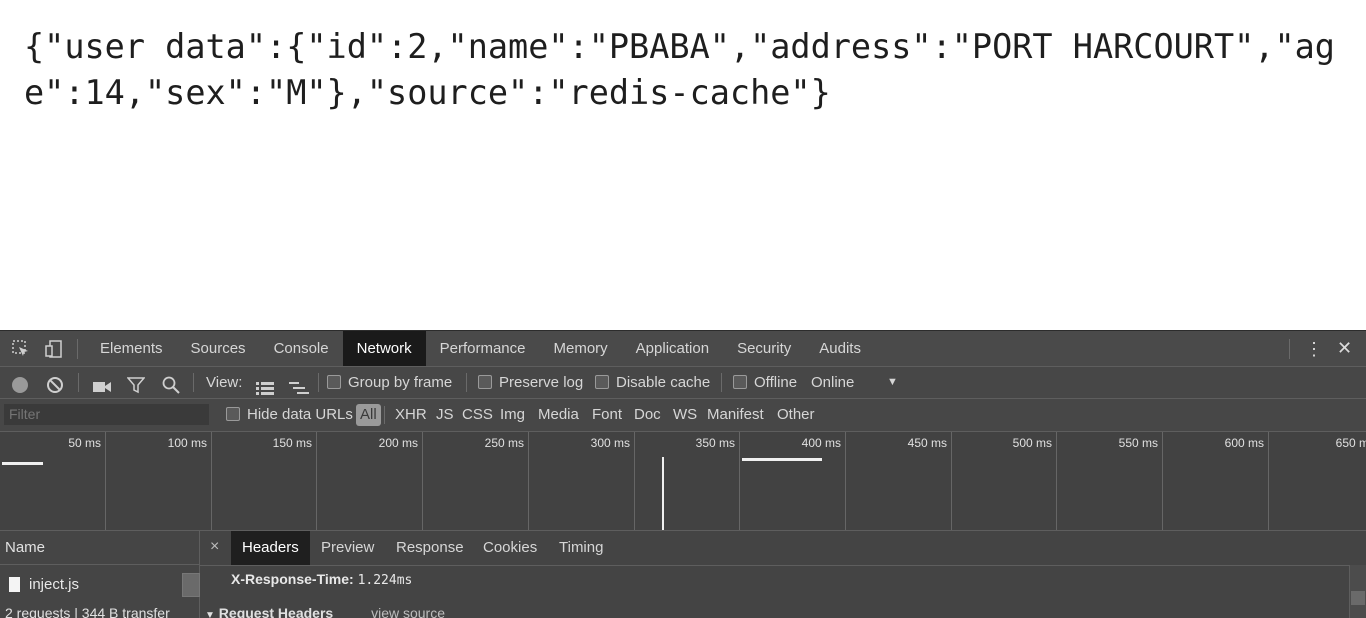  I want to click on filter-type-all: All, so click(368, 415).